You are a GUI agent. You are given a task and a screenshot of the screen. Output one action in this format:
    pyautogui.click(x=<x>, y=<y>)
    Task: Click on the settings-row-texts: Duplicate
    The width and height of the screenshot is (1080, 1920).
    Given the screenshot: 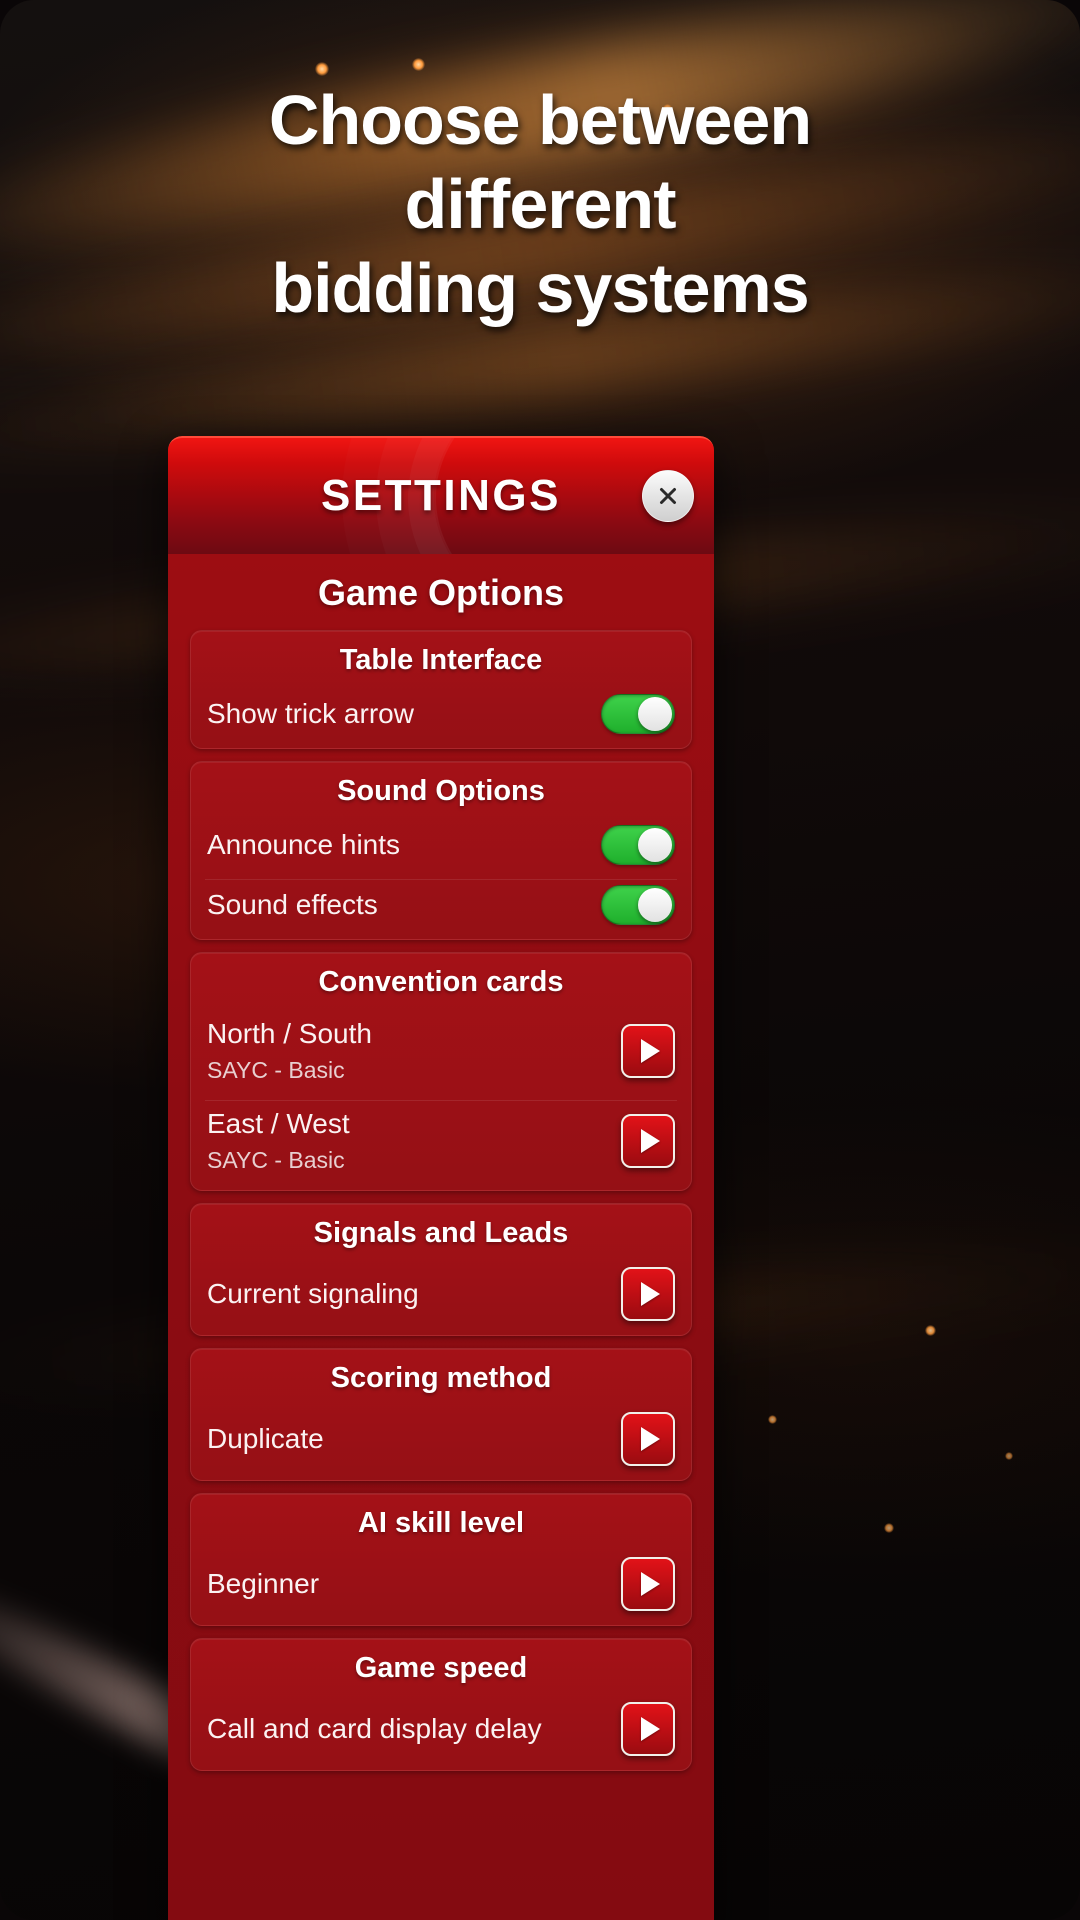 What is the action you would take?
    pyautogui.click(x=414, y=1439)
    